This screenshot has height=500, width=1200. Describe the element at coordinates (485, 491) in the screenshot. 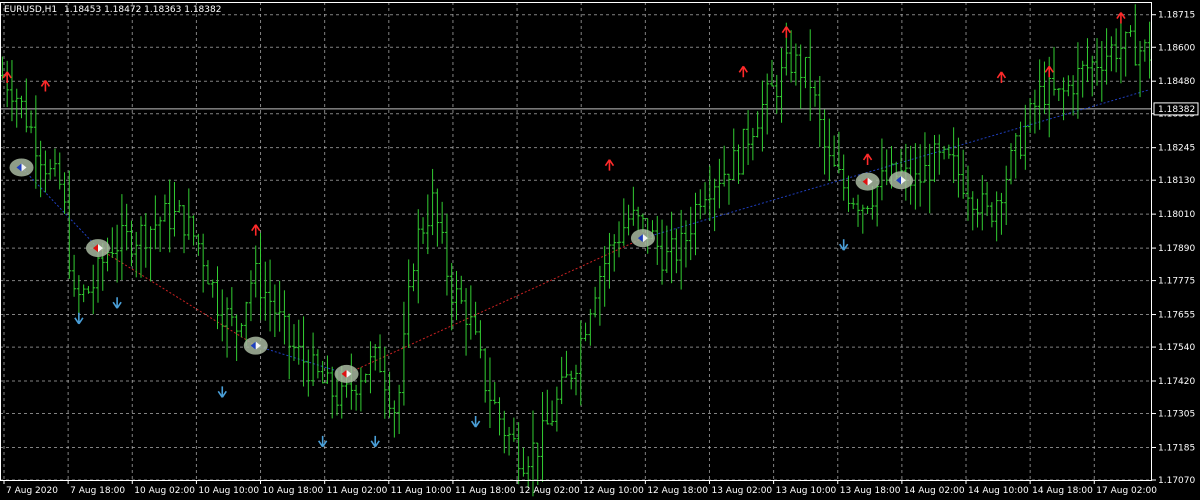

I see `time-tick-label: 11 Aug 18:00` at that location.